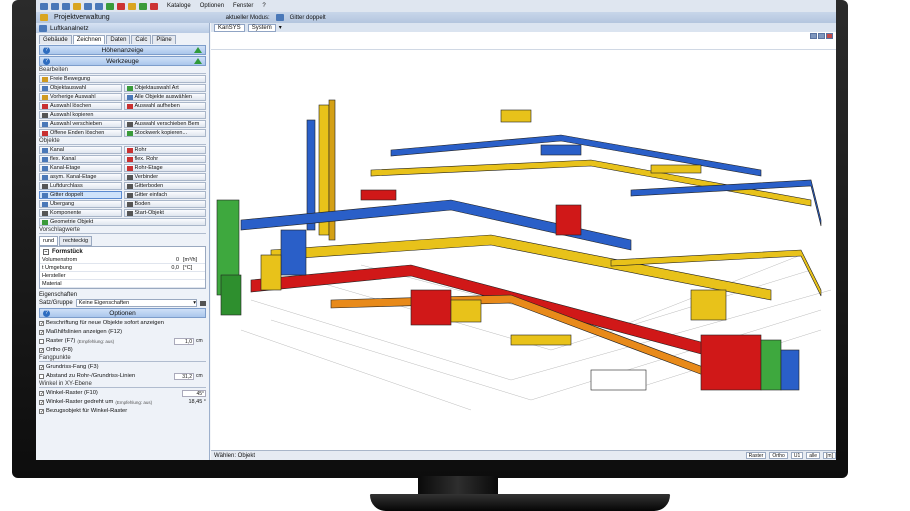 The image size is (910, 511). What do you see at coordinates (80, 195) in the screenshot?
I see `grid-double-button: Gitter doppelt` at bounding box center [80, 195].